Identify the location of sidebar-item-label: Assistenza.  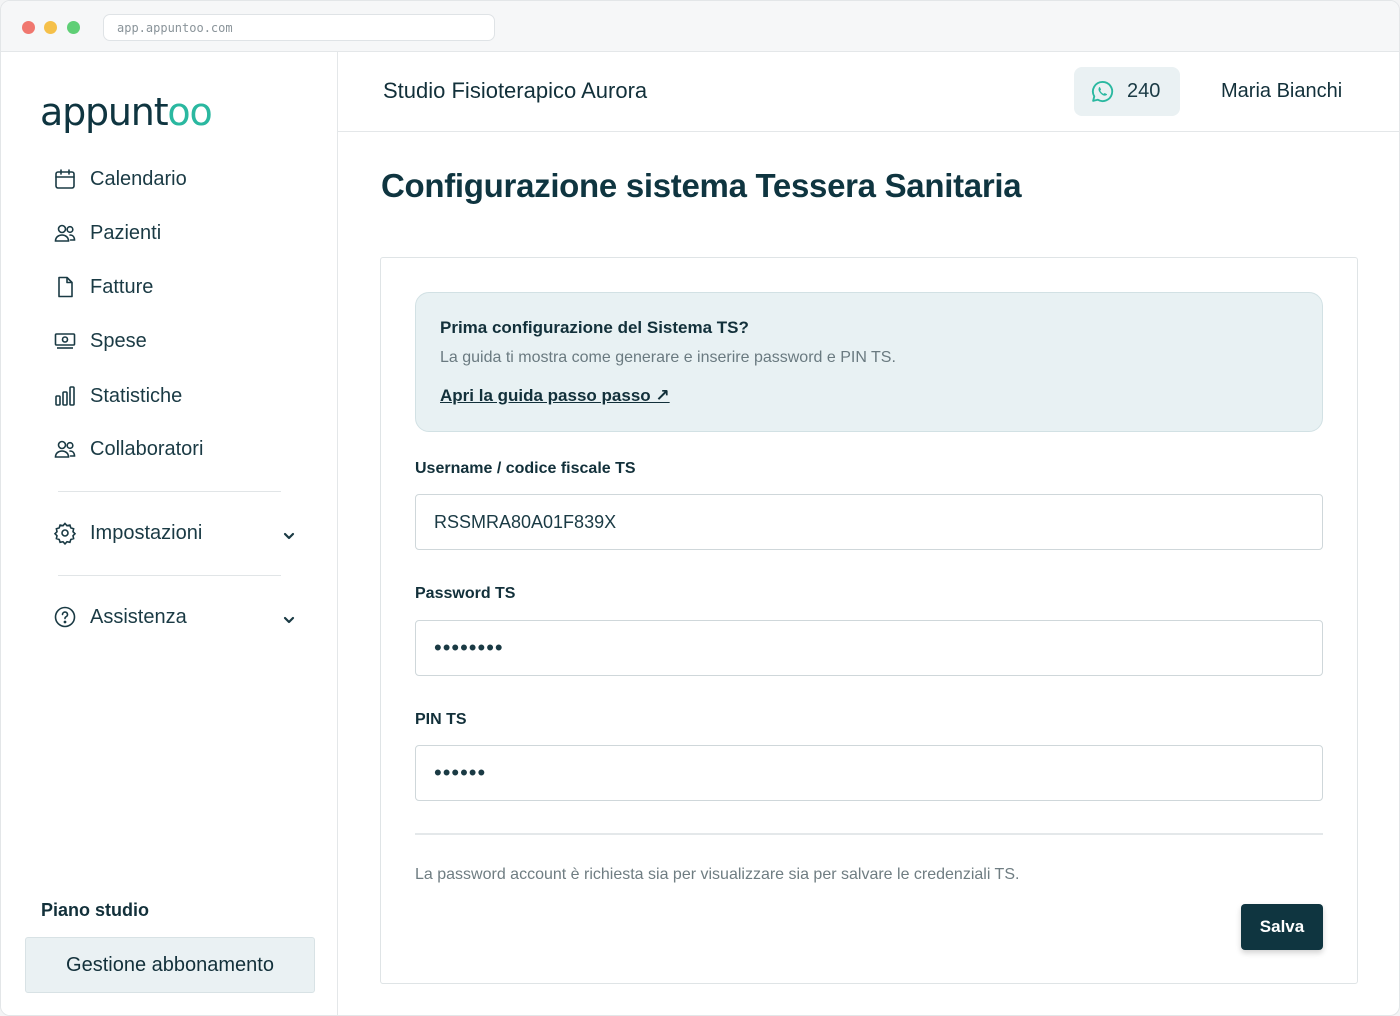
(138, 616).